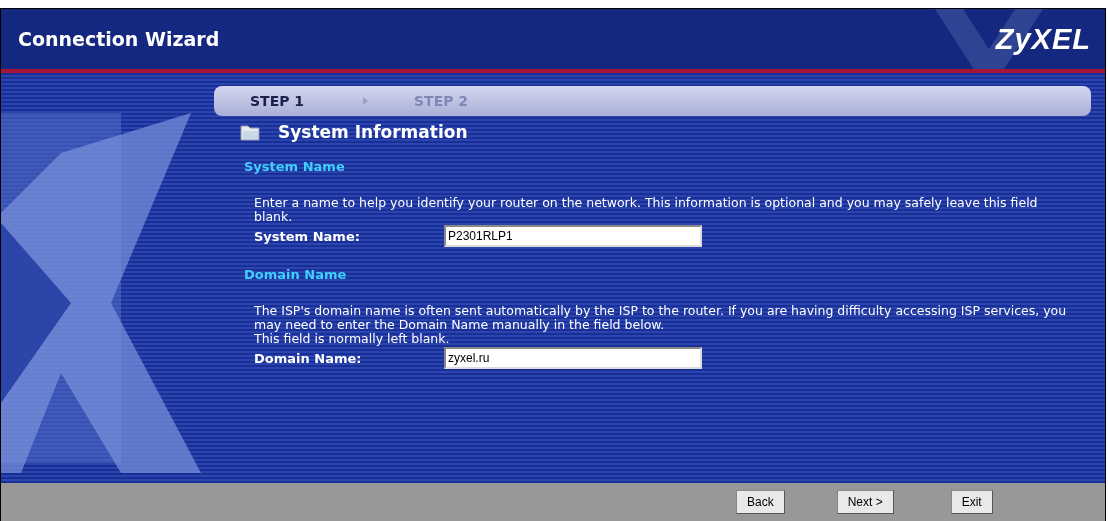 The image size is (1108, 521). What do you see at coordinates (307, 236) in the screenshot?
I see `field-label: System Name:` at bounding box center [307, 236].